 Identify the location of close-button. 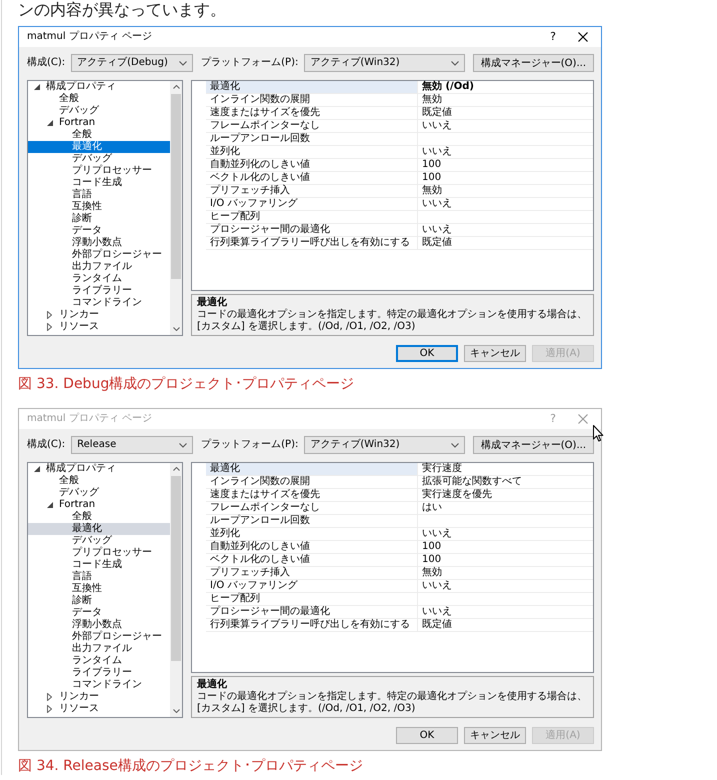
(583, 37).